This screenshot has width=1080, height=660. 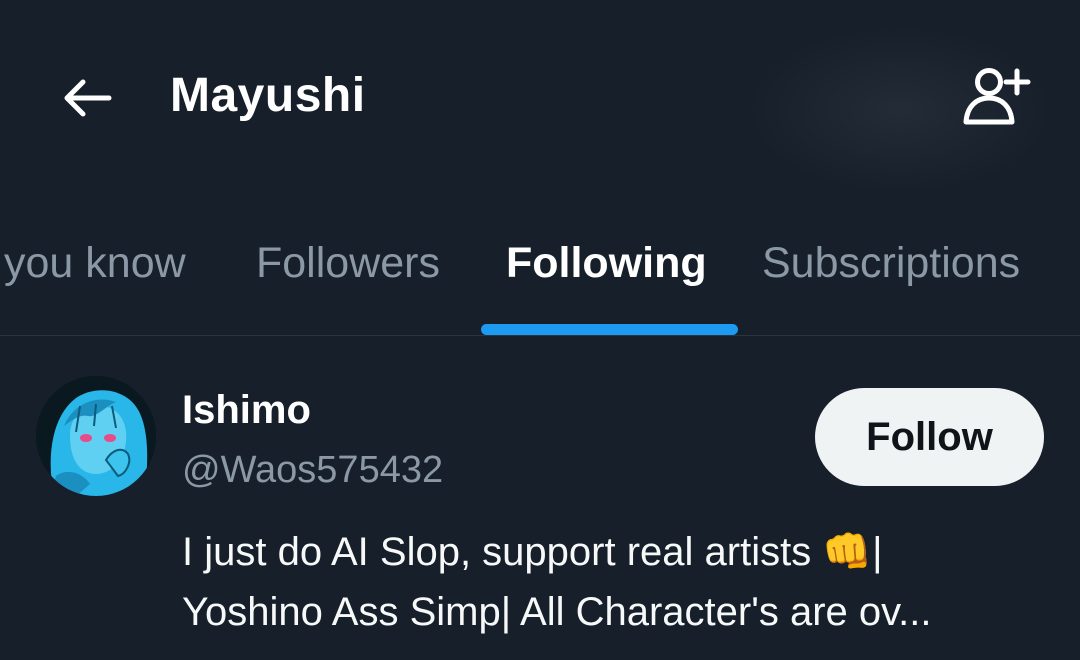 I want to click on avatar, so click(x=96, y=436).